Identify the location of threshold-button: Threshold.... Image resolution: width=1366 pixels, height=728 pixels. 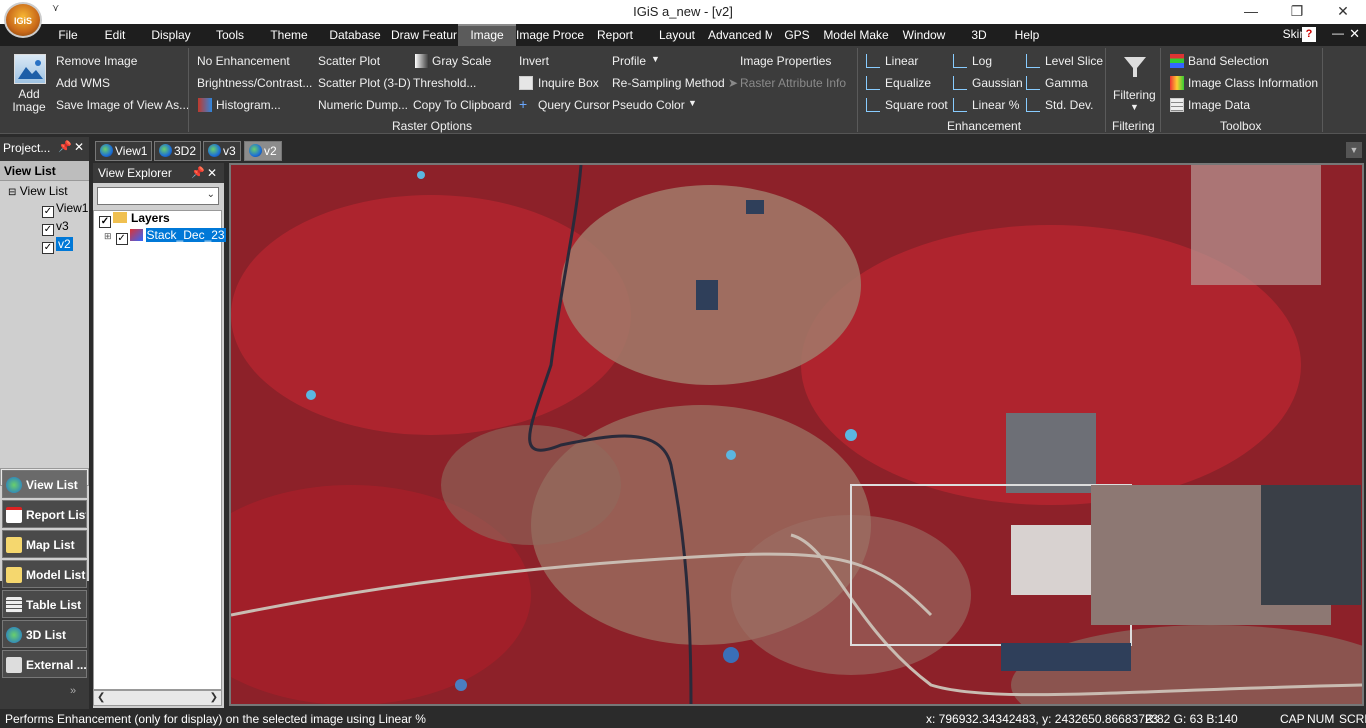
(444, 83).